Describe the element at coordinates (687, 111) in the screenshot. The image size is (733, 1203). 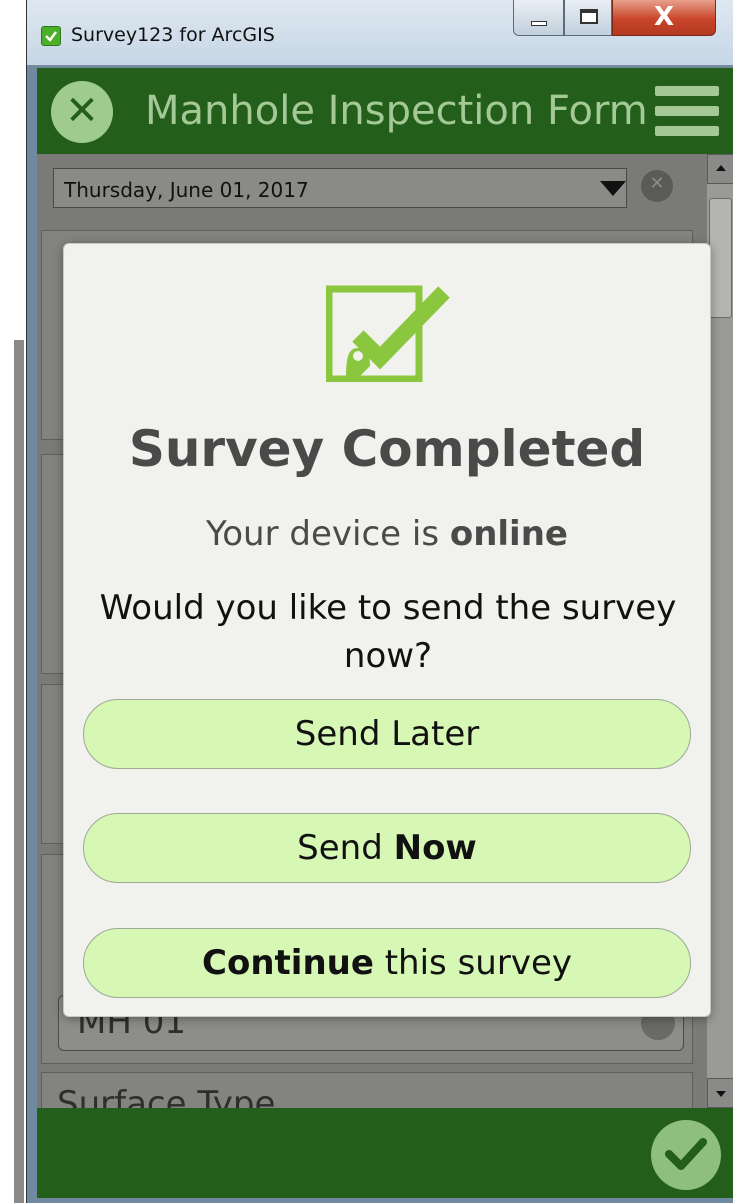
I see `hamburger-menu-icon` at that location.